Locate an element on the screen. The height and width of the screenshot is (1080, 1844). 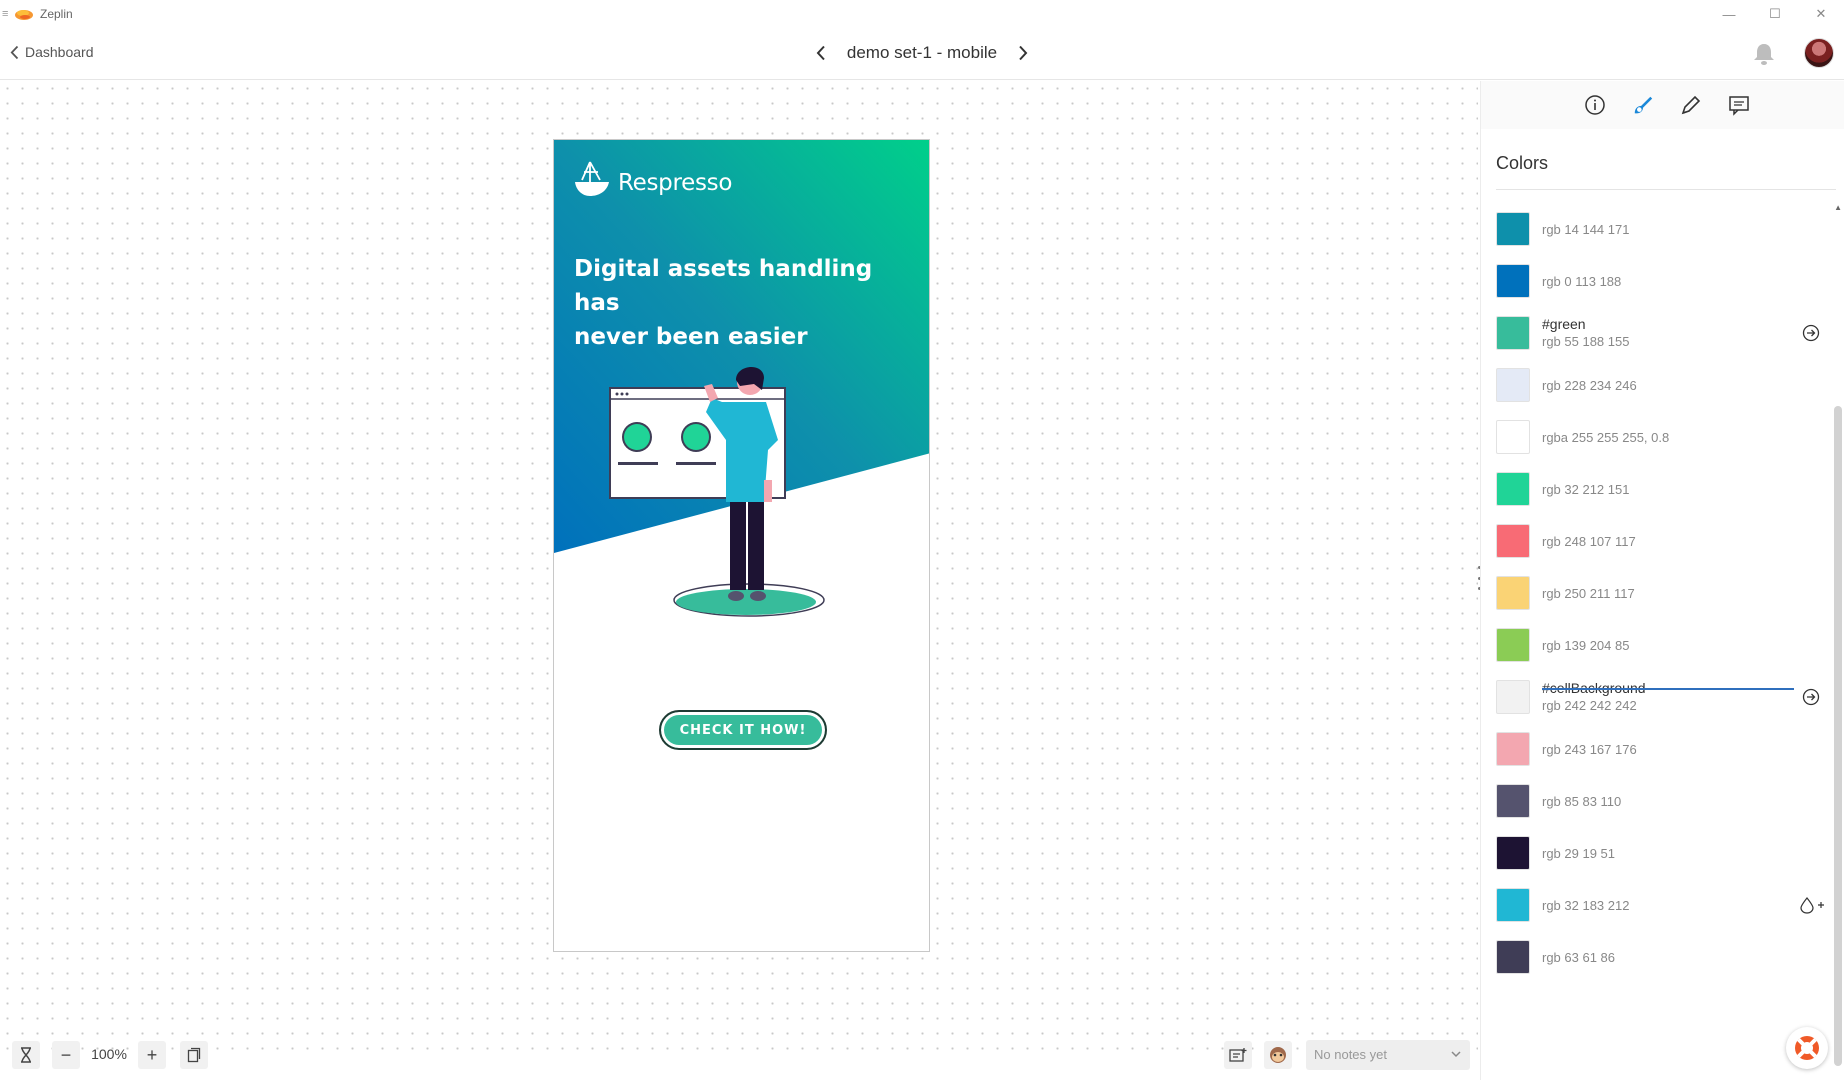
close-button: ✕ is located at coordinates (1821, 14).